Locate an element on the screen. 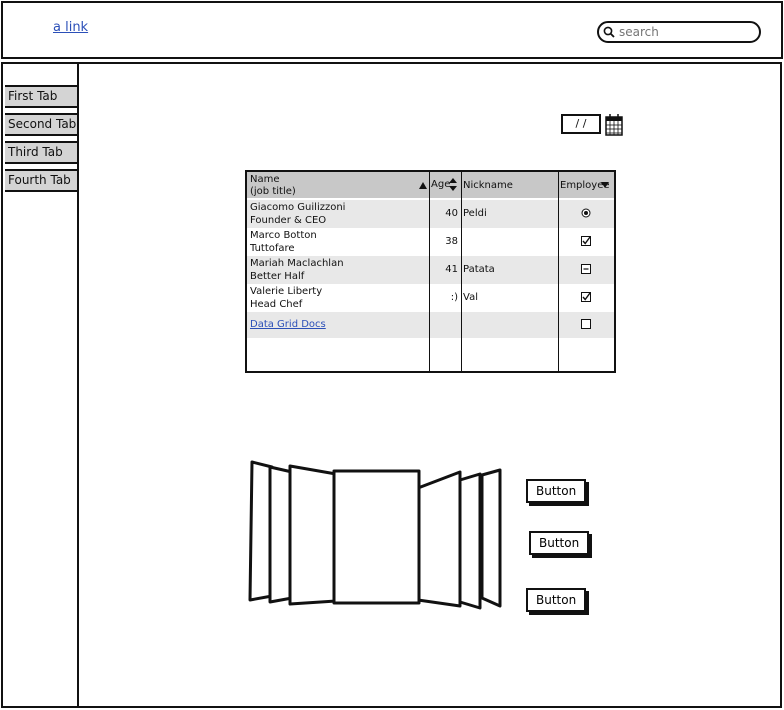  tab-first: First Tab is located at coordinates (42, 96).